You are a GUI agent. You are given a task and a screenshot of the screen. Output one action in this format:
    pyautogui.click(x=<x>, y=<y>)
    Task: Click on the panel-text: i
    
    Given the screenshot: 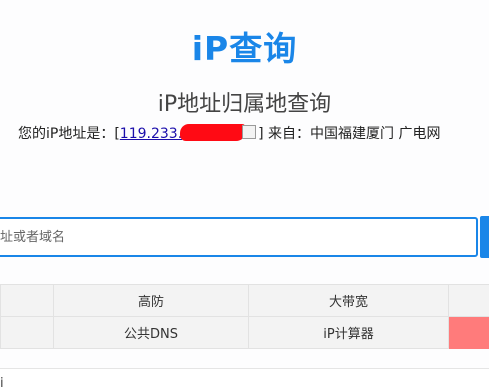 What is the action you would take?
    pyautogui.click(x=2, y=383)
    